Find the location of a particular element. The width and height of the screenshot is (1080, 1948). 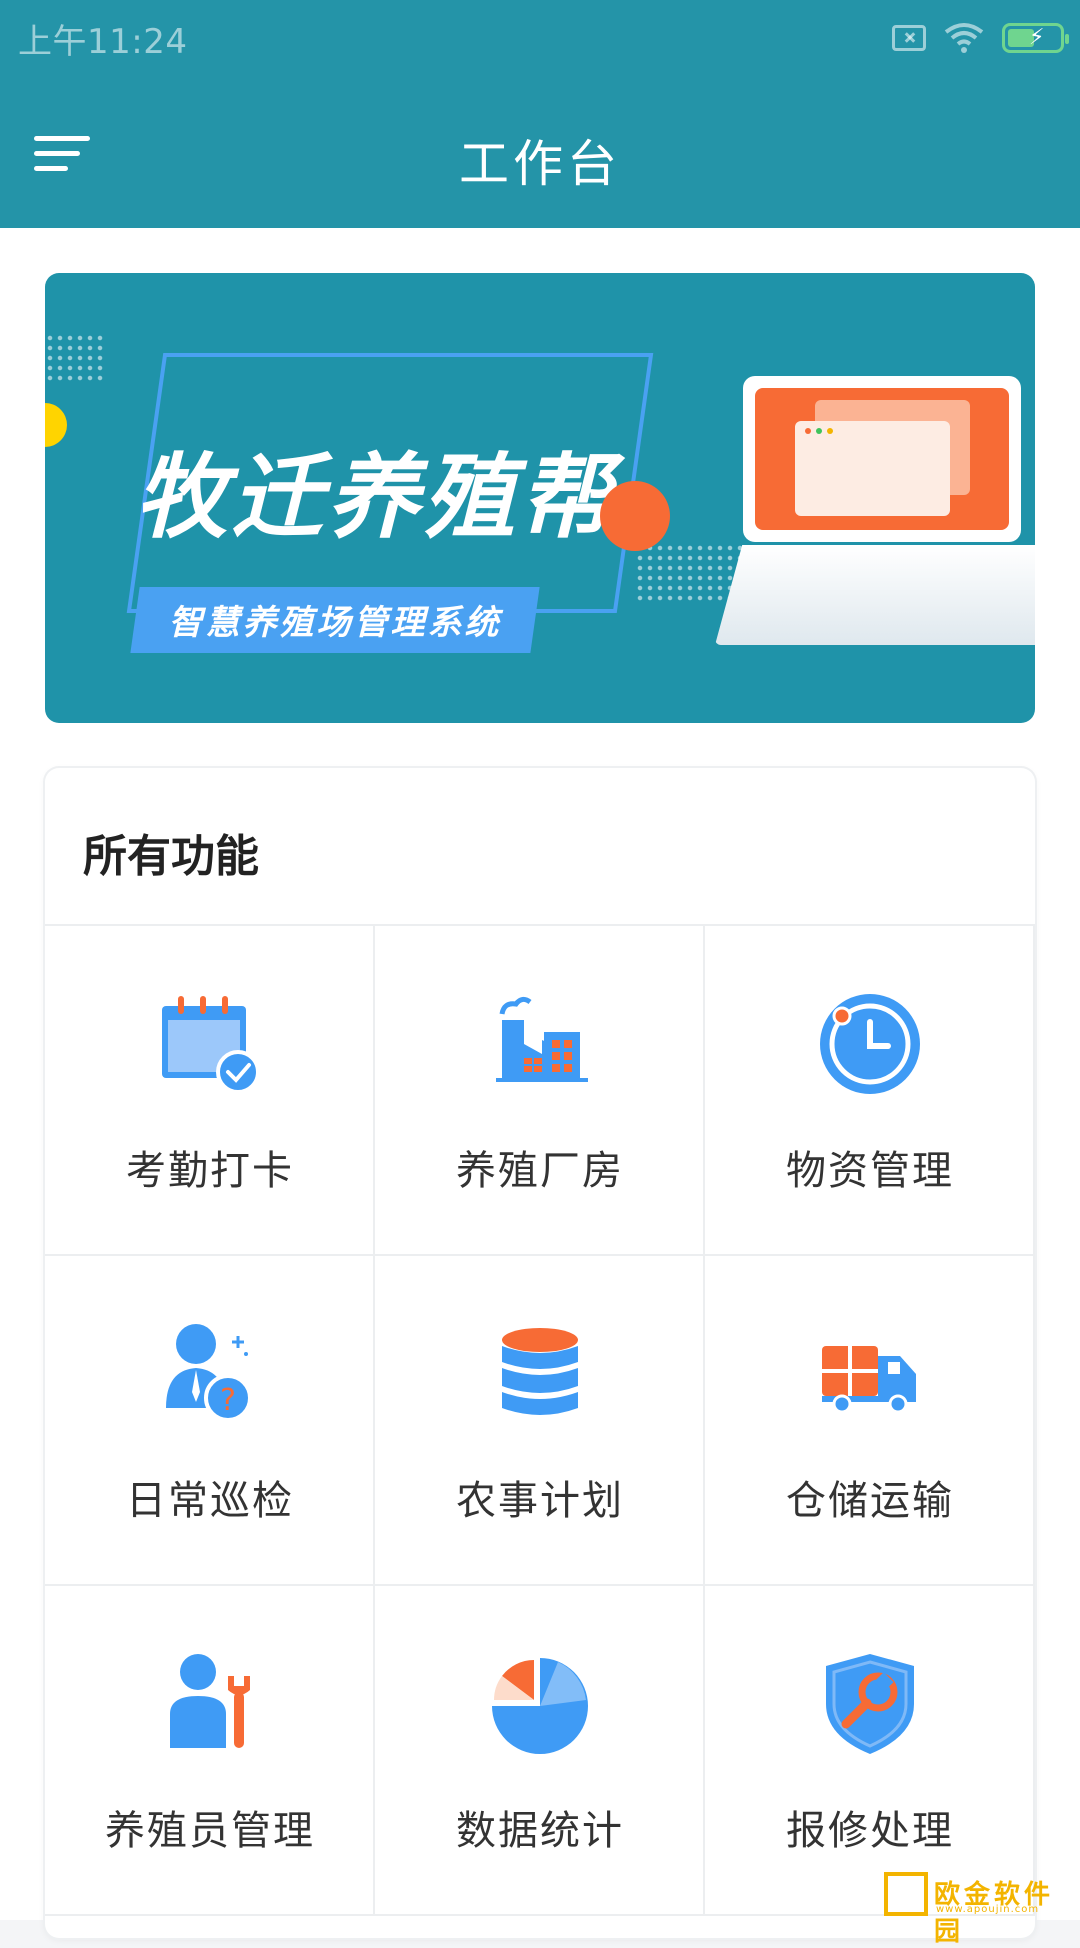

feature-label: 养殖厂房 is located at coordinates (540, 1171).